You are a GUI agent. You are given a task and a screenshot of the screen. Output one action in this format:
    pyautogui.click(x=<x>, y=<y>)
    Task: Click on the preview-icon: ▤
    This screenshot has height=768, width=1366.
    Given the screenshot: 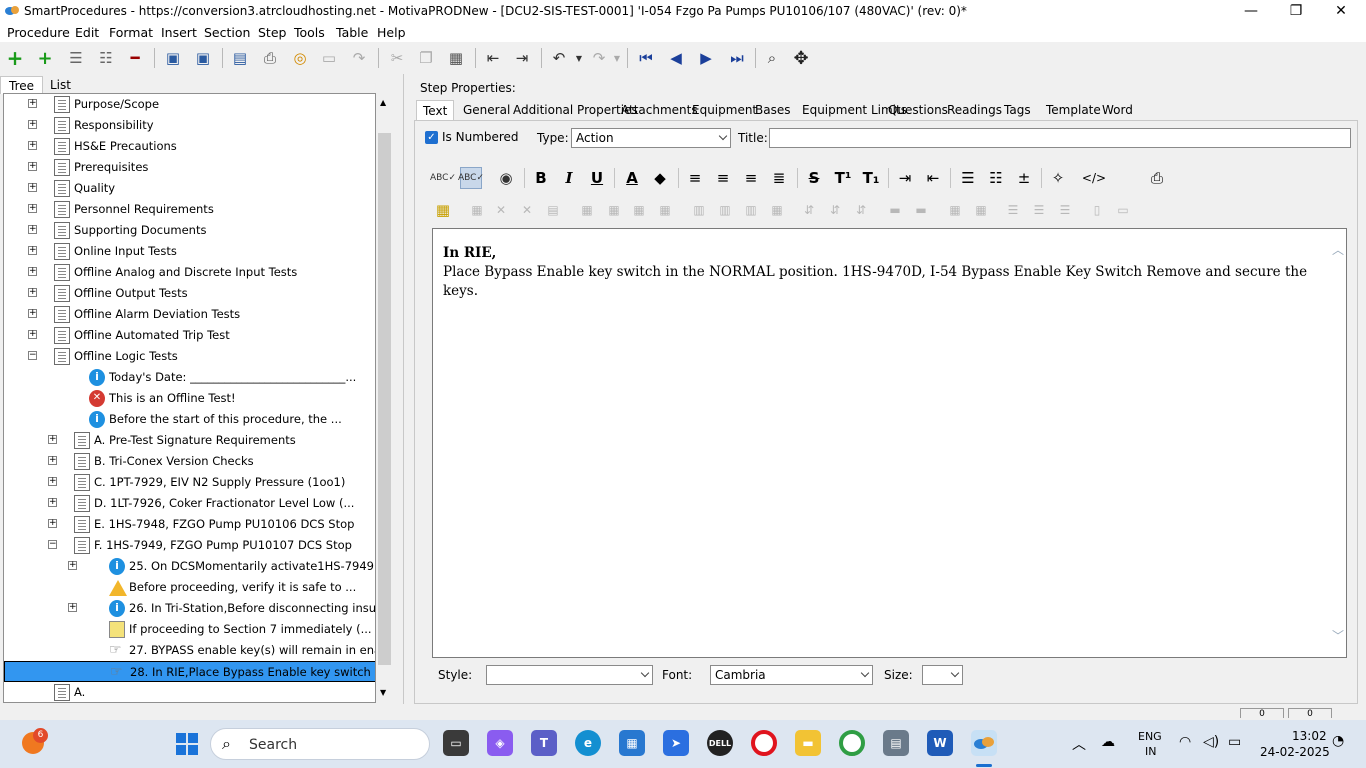 What is the action you would take?
    pyautogui.click(x=240, y=58)
    